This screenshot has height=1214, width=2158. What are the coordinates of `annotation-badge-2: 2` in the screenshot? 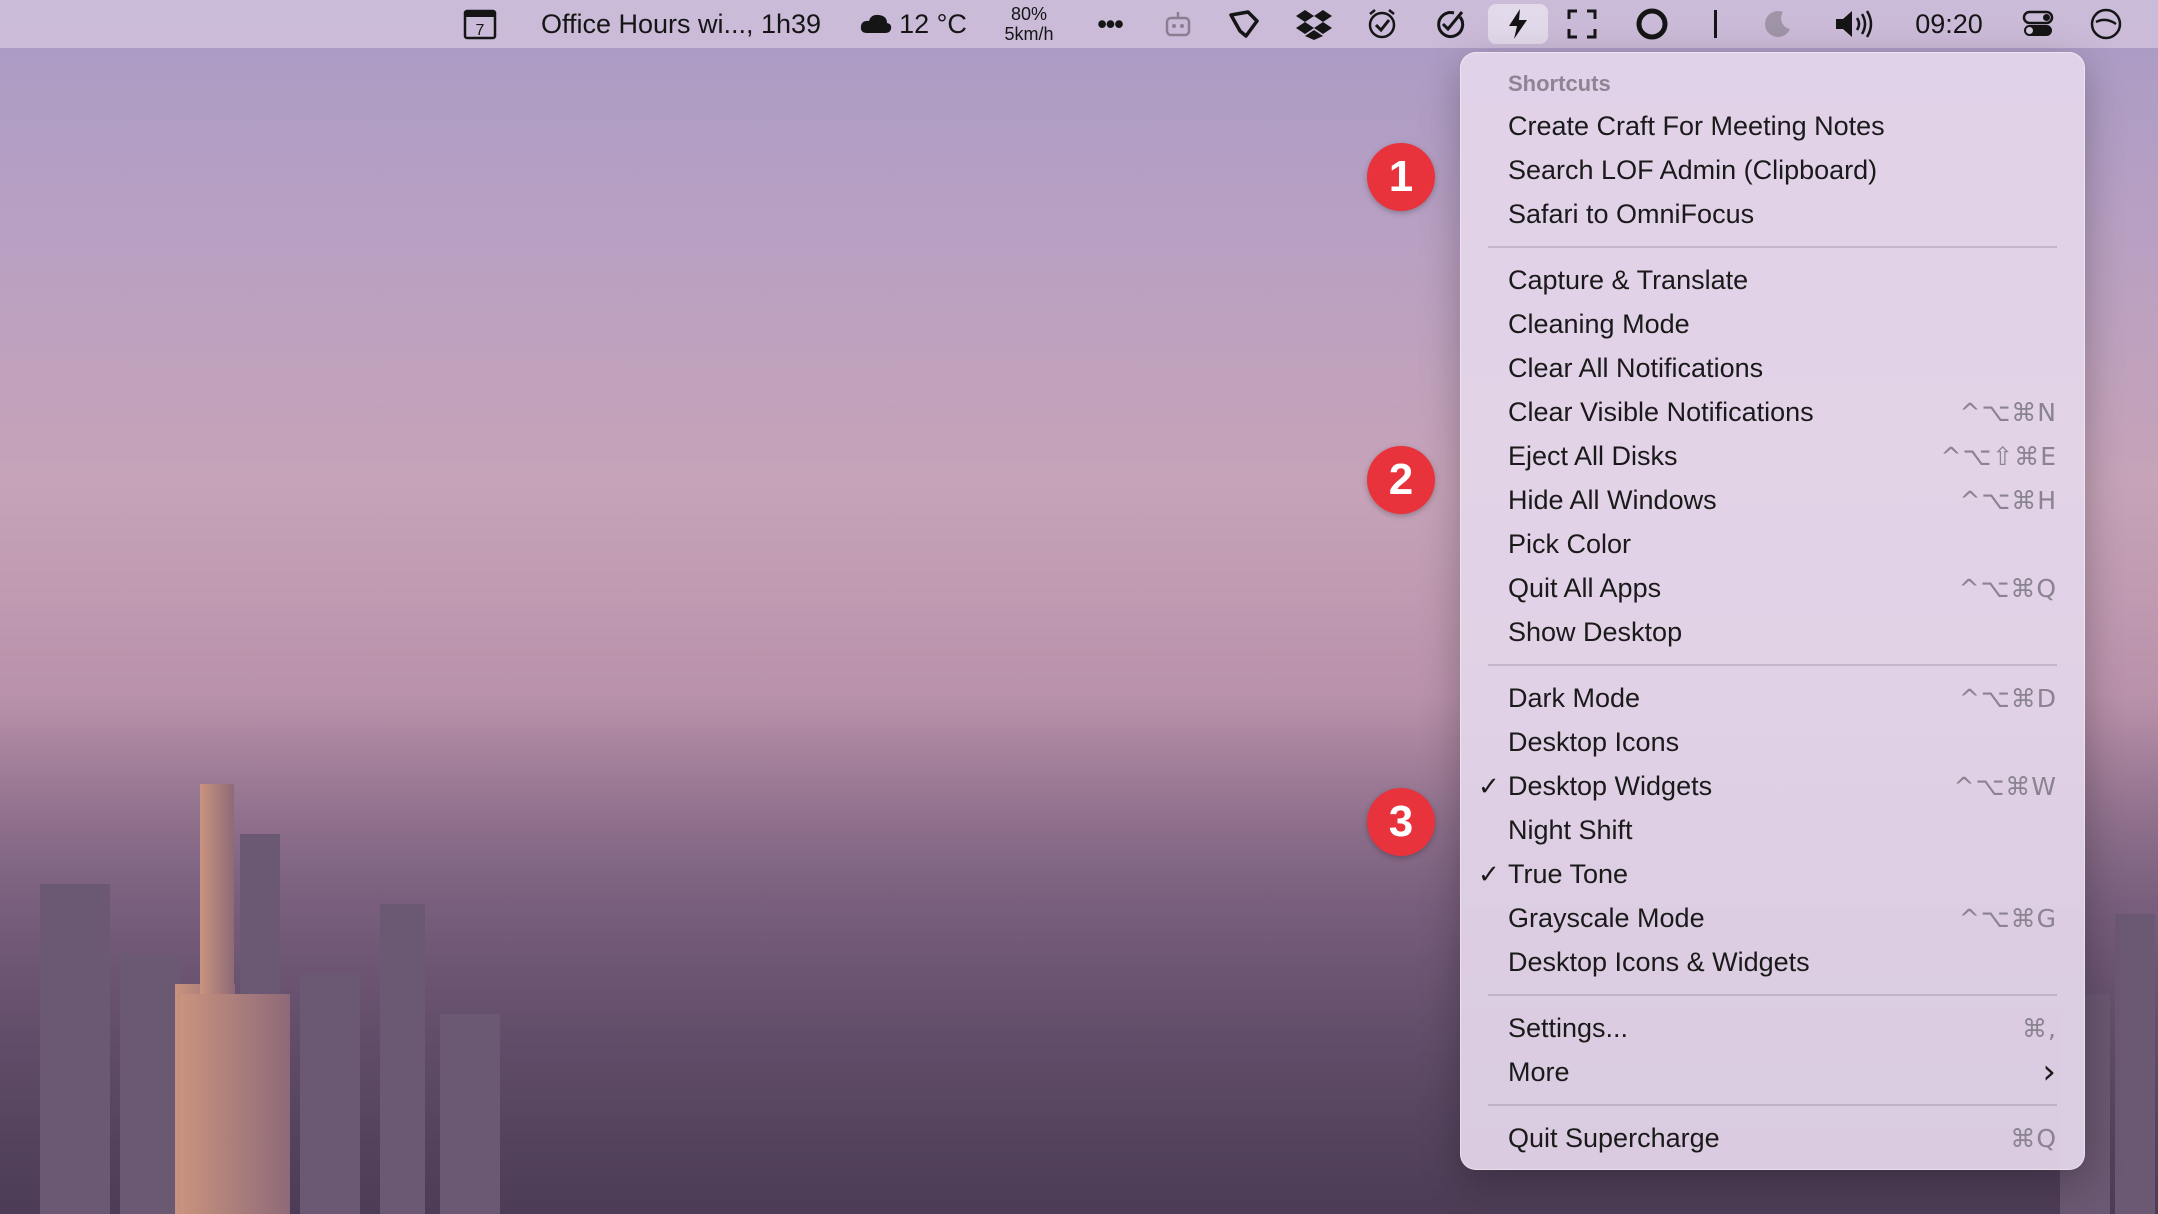 It's located at (1401, 480).